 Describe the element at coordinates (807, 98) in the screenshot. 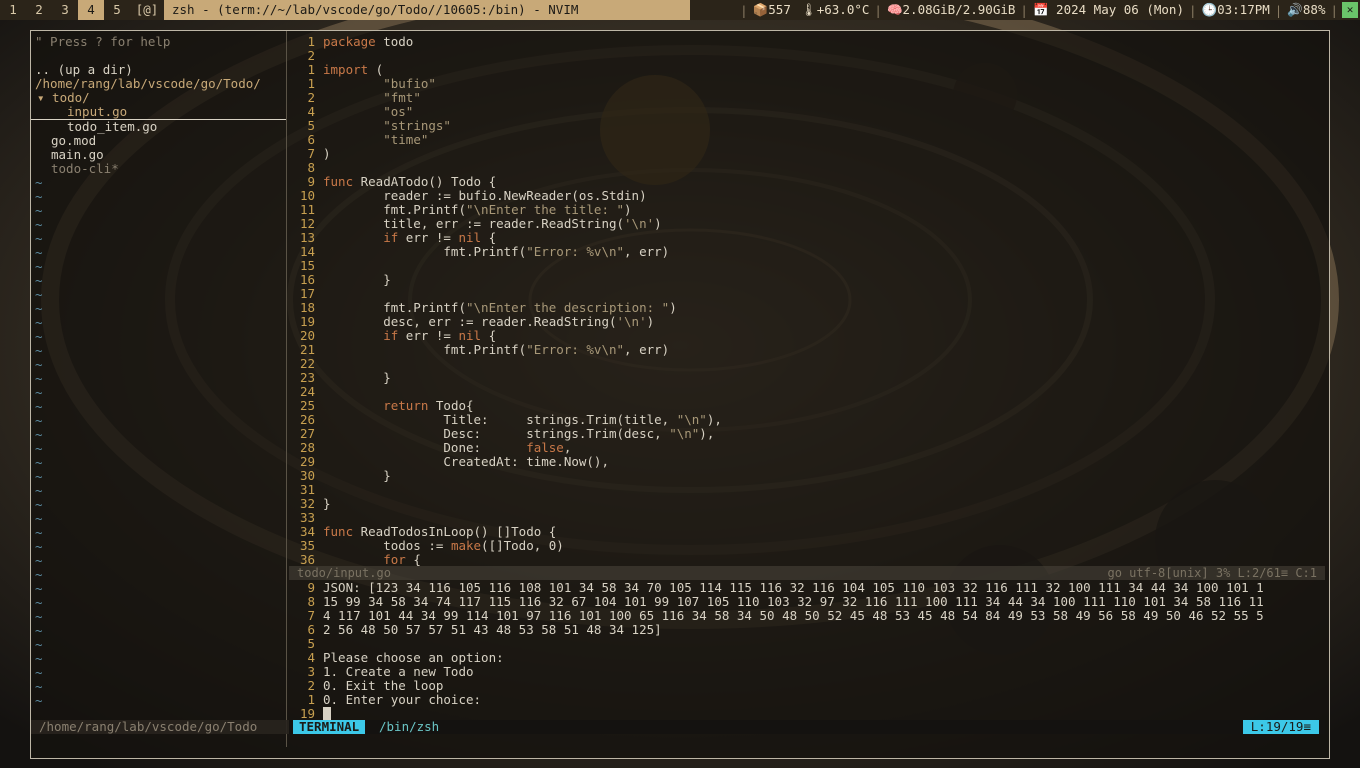

I see `code-line: 2 "fmt"` at that location.